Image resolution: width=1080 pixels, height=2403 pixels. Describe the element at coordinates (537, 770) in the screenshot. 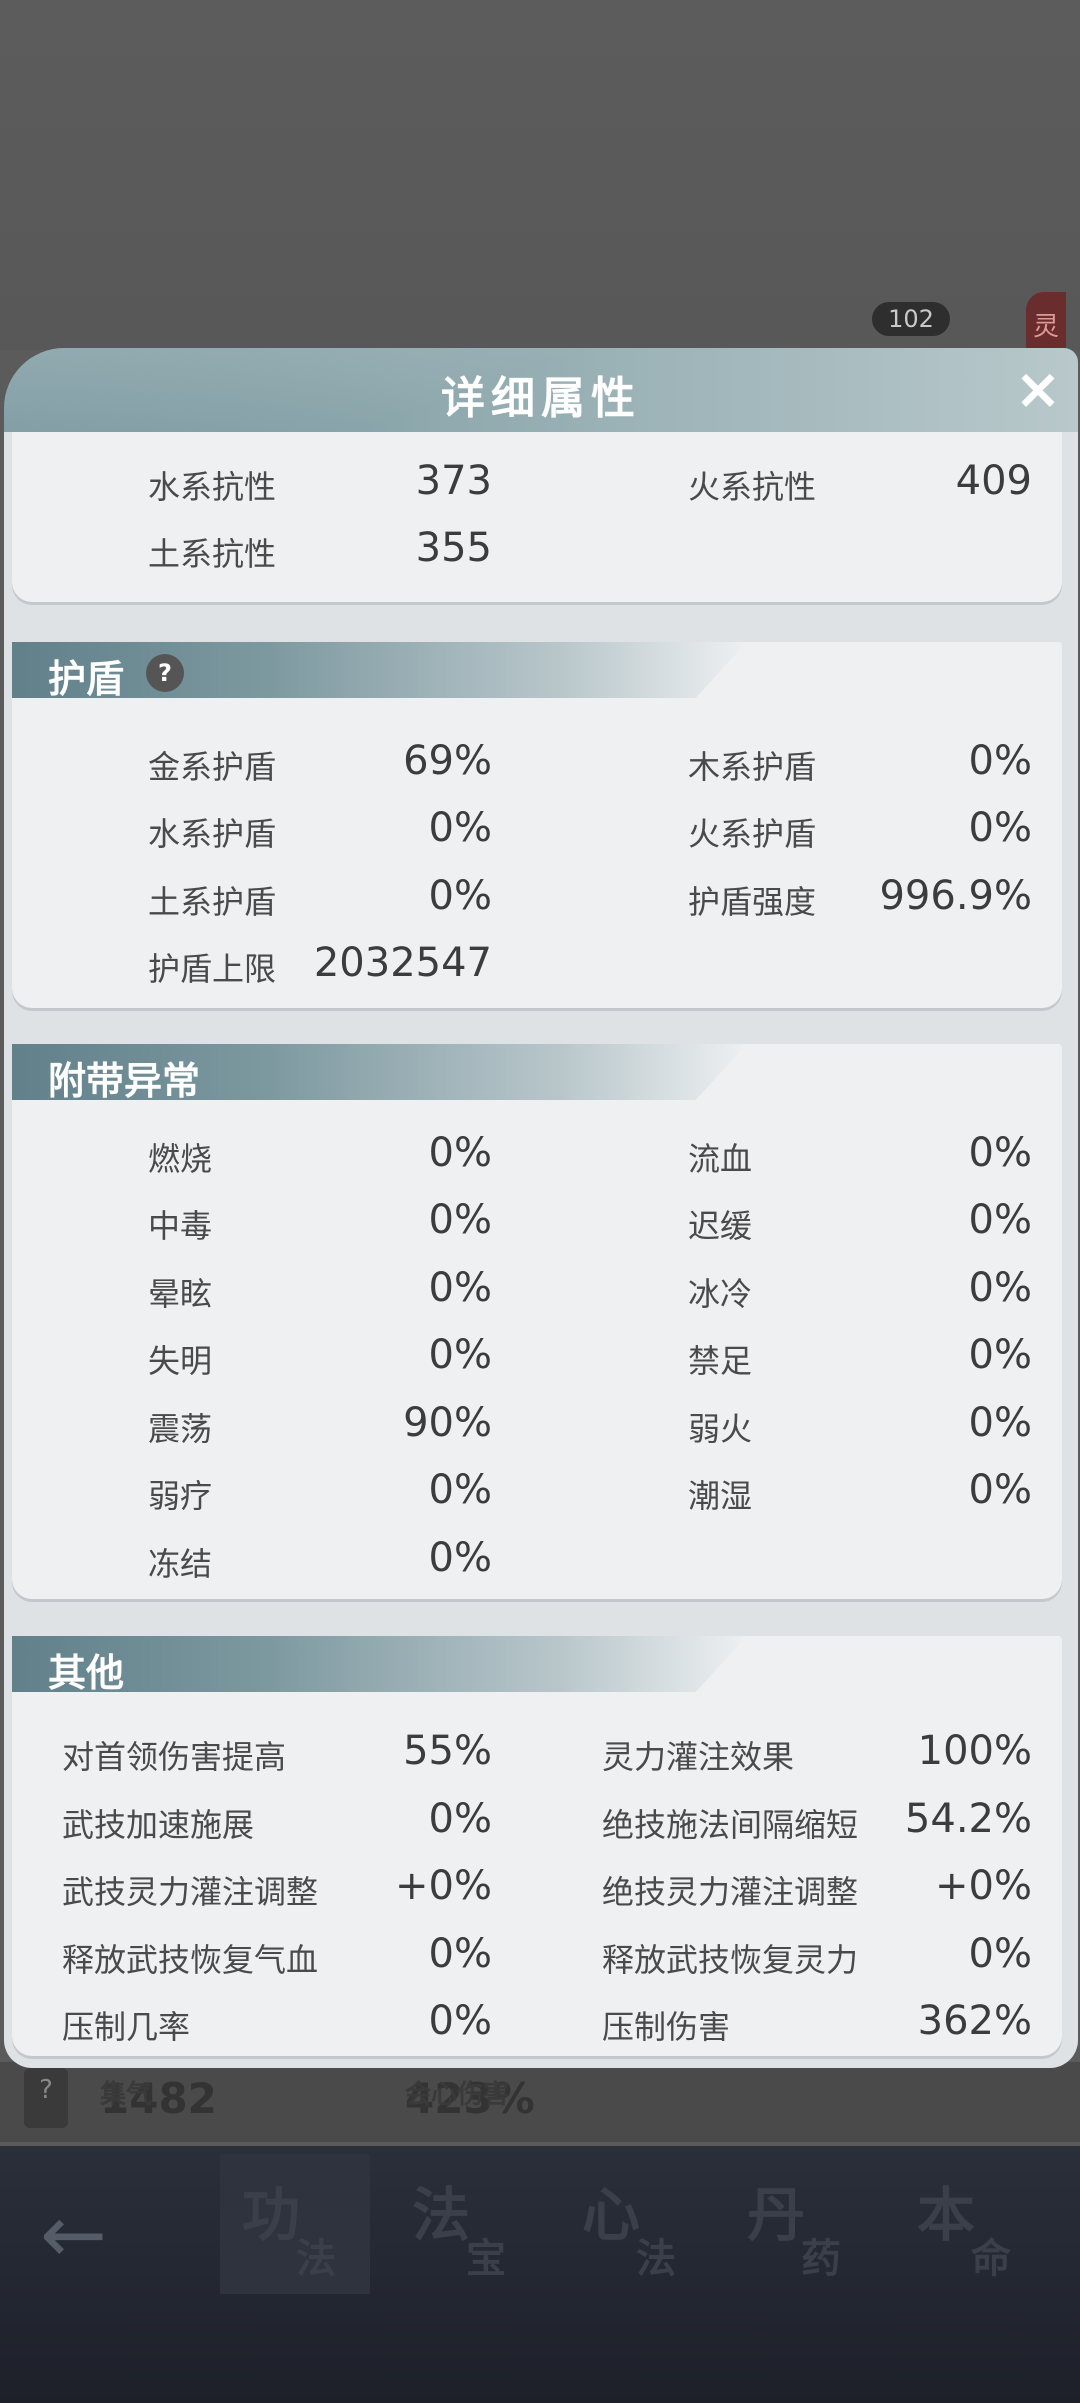

I see `shield-row: 金系护盾 69% 木系护盾 0%` at that location.